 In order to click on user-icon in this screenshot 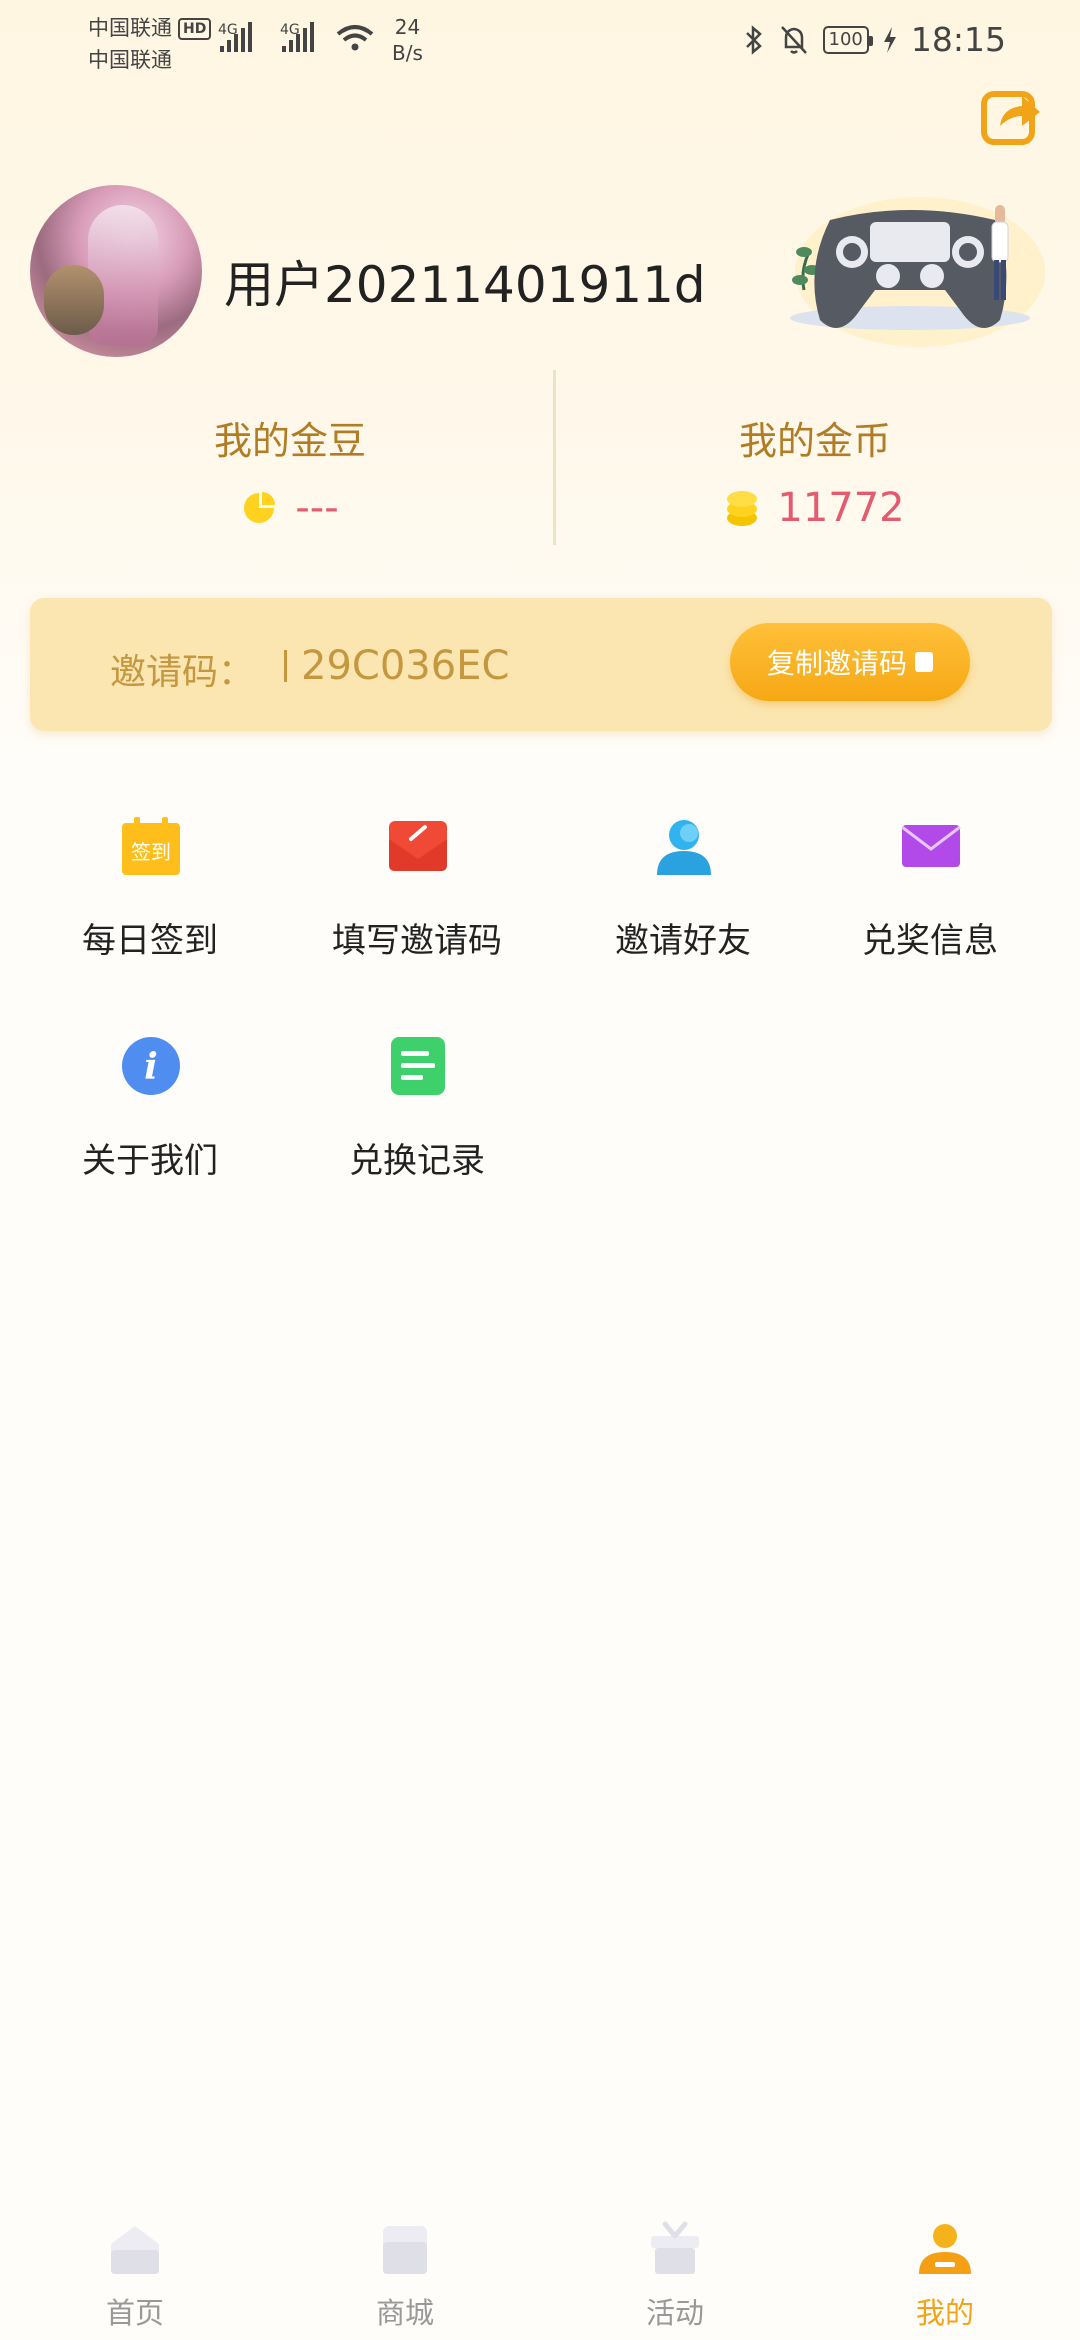, I will do `click(684, 847)`.